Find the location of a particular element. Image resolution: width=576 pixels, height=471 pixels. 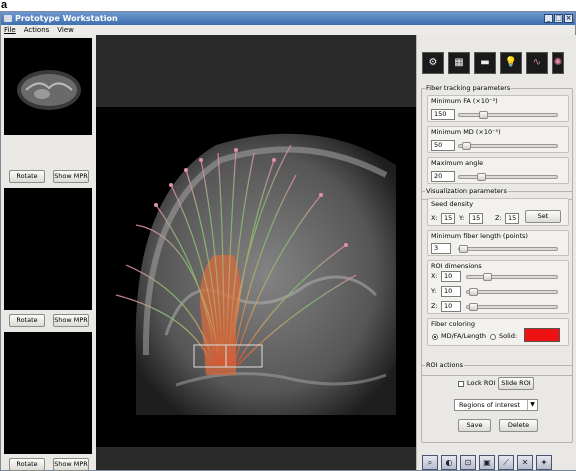

roi-dimensions-label: ROI dimensions is located at coordinates (456, 266).